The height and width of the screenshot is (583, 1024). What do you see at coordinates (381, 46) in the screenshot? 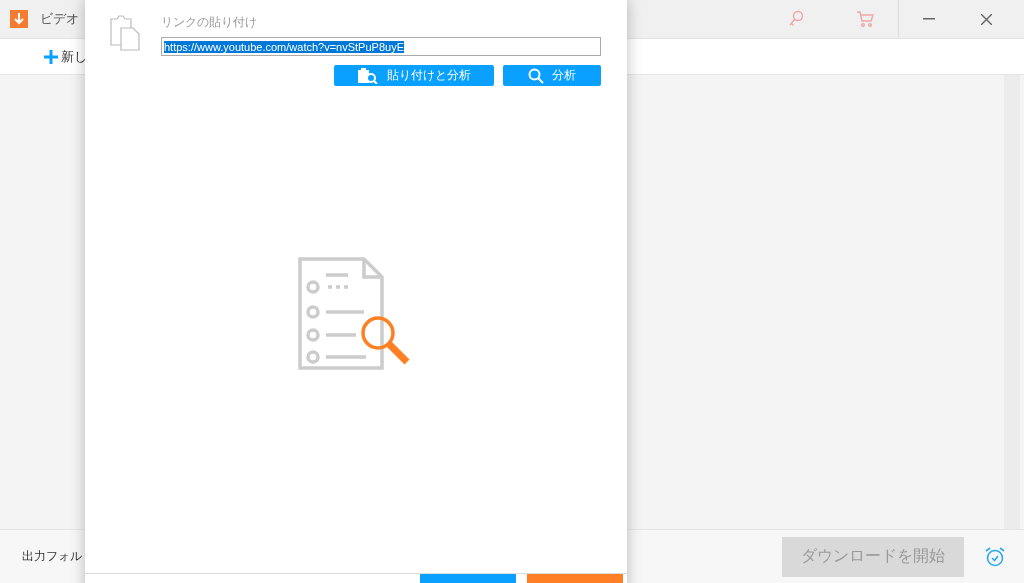
I see `url-field: https://www.youtube.com/watch?v=nvStPuP8uyE` at bounding box center [381, 46].